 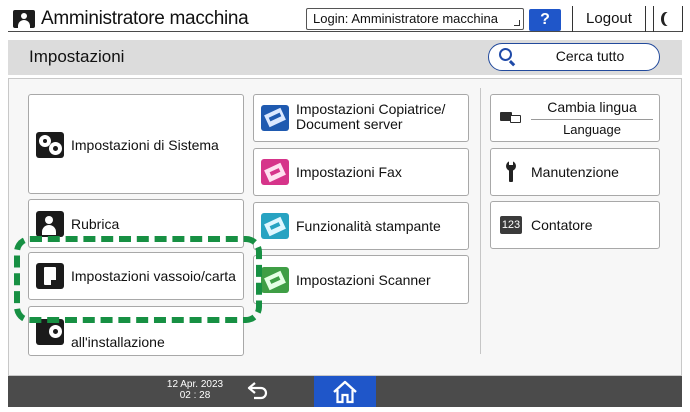 I want to click on expand-corner-icon, so click(x=517, y=23).